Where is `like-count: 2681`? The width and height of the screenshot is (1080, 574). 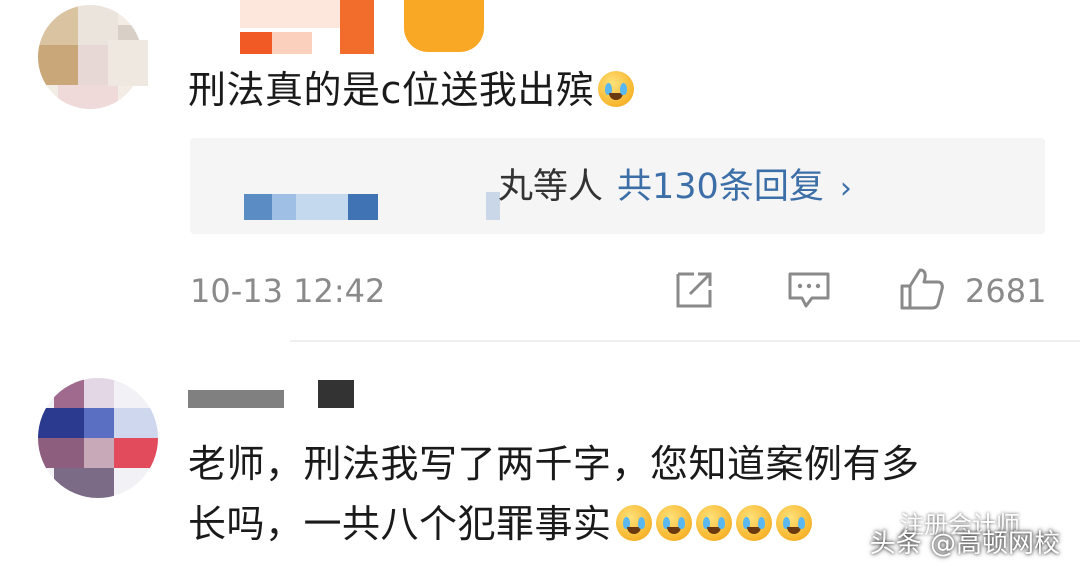 like-count: 2681 is located at coordinates (1006, 291).